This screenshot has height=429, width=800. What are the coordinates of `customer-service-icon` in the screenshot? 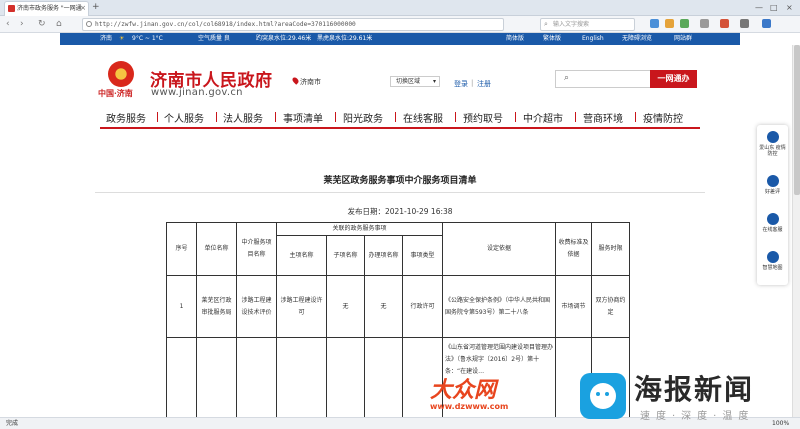 It's located at (772, 219).